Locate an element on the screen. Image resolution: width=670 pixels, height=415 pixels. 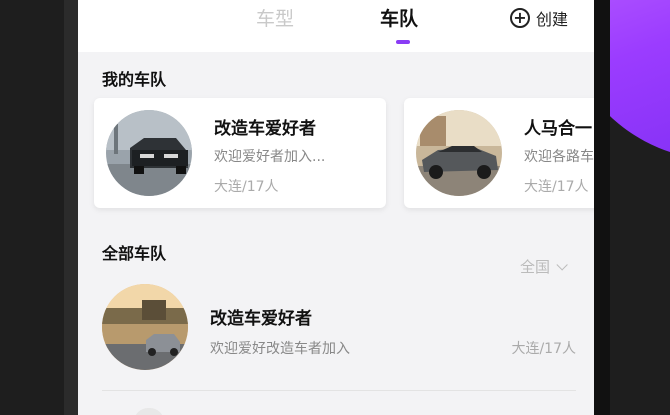
top-tab-bar: 车型 车队 + 创建 is located at coordinates (336, 26).